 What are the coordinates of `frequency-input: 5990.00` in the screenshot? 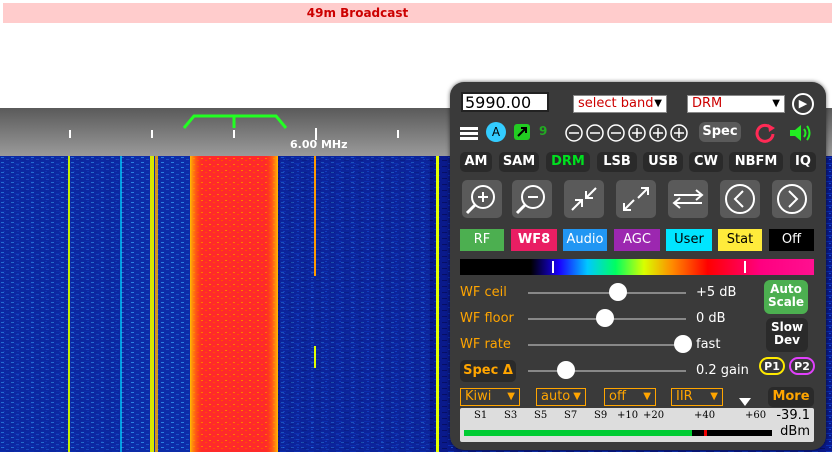 It's located at (505, 102).